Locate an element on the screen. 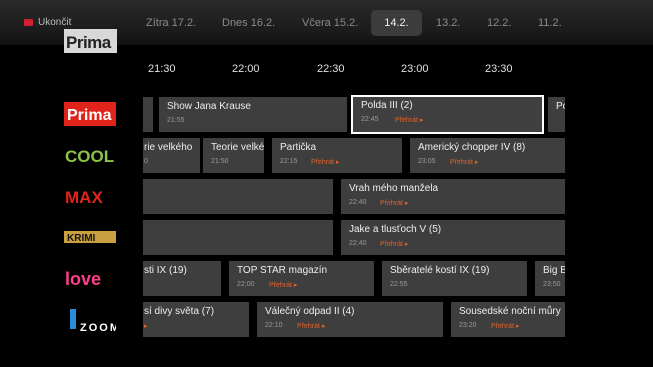  program-cell-selected: Polda III (2) 22:45 Přehrát ▸ is located at coordinates (447, 114).